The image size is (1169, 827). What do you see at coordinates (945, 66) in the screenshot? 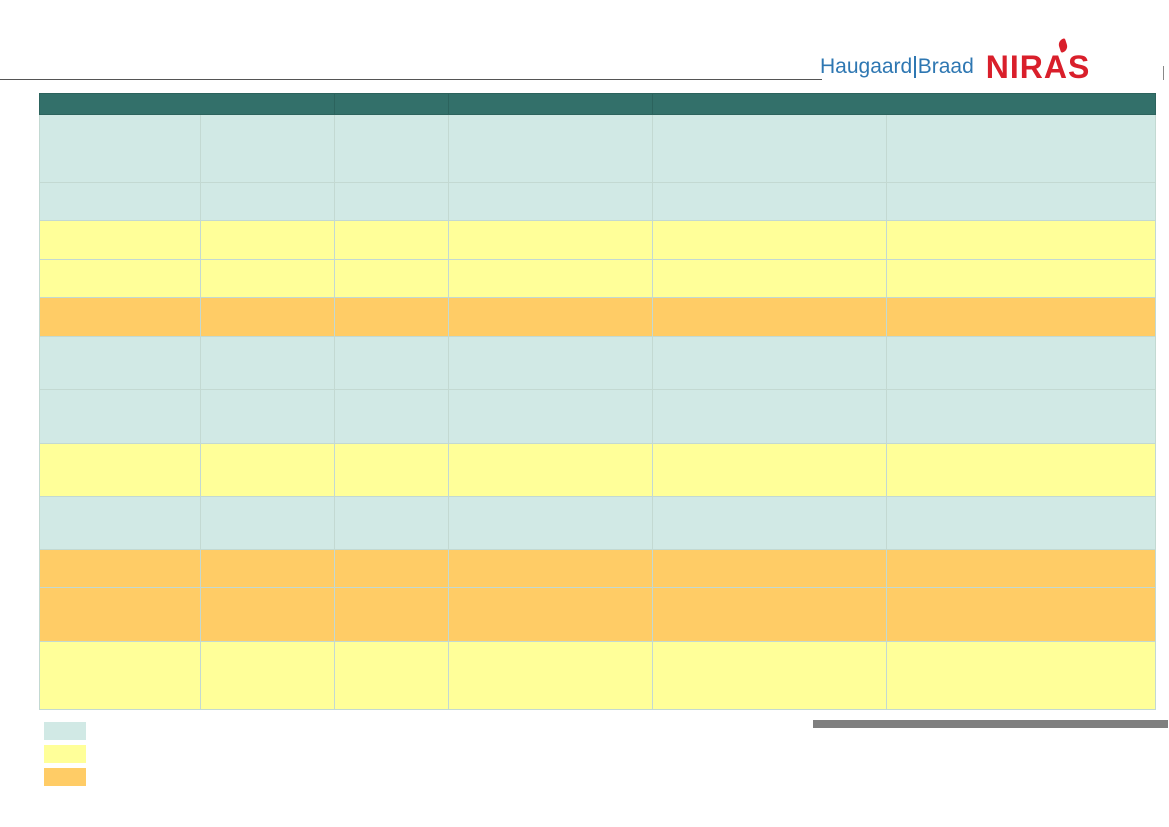
I see `logo-text-braad: Braad` at bounding box center [945, 66].